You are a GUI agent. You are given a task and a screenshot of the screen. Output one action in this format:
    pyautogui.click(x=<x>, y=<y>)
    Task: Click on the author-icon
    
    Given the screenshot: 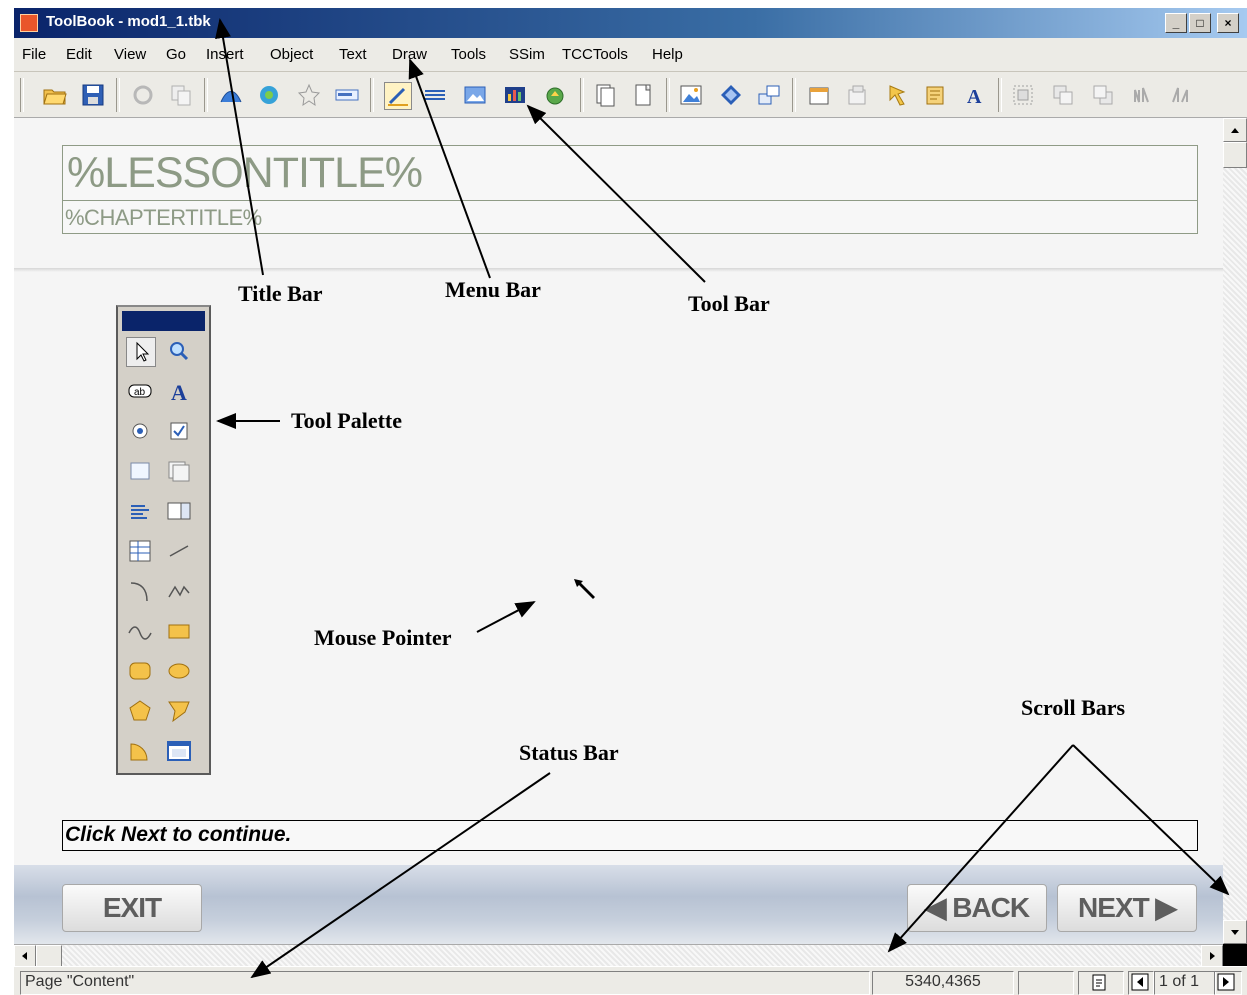 What is the action you would take?
    pyautogui.click(x=269, y=95)
    